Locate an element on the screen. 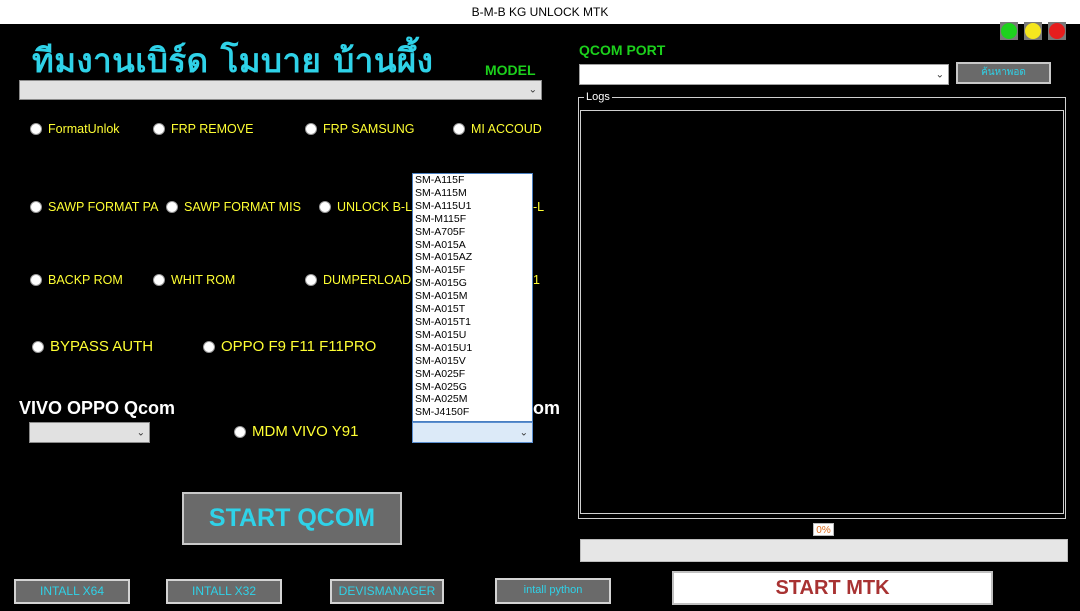 This screenshot has height=611, width=1080. radio-label: MI ACCOUD is located at coordinates (506, 129).